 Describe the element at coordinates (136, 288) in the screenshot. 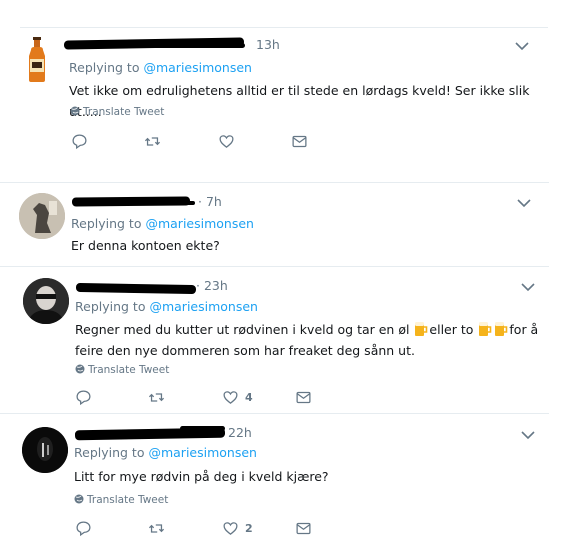

I see `redacted-name` at that location.